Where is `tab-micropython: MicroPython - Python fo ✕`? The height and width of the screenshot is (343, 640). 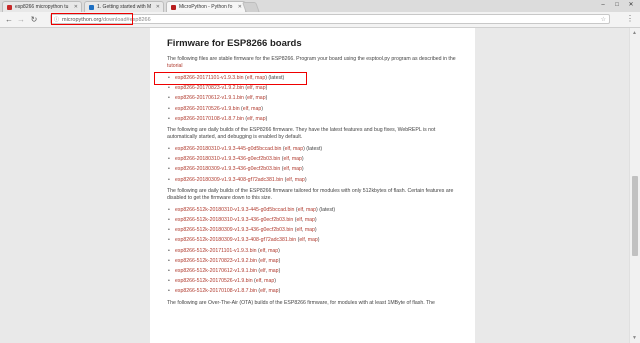 tab-micropython: MicroPython - Python fo ✕ is located at coordinates (206, 6).